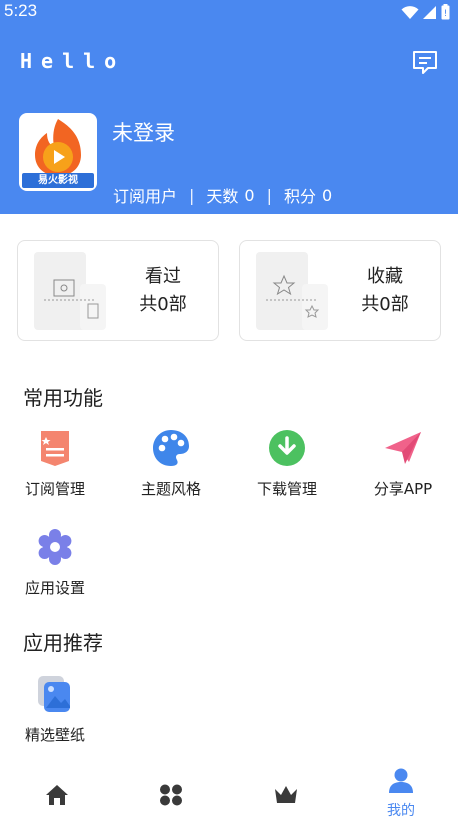  Describe the element at coordinates (54, 694) in the screenshot. I see `wallpaper-icon` at that location.